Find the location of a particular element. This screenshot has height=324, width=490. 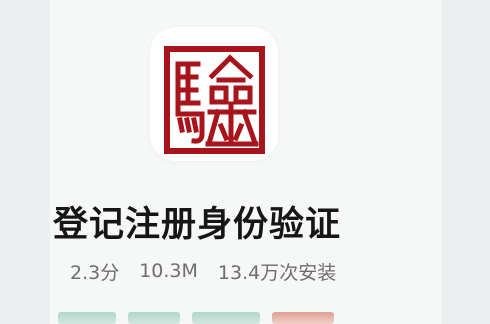

app-size: 10.3M is located at coordinates (168, 271).